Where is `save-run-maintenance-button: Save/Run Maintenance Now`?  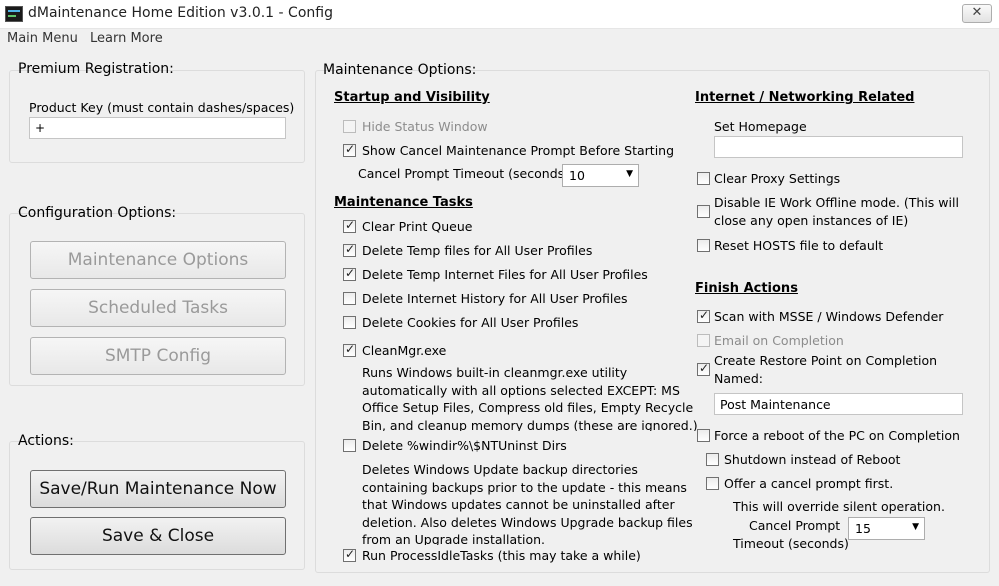 save-run-maintenance-button: Save/Run Maintenance Now is located at coordinates (158, 489).